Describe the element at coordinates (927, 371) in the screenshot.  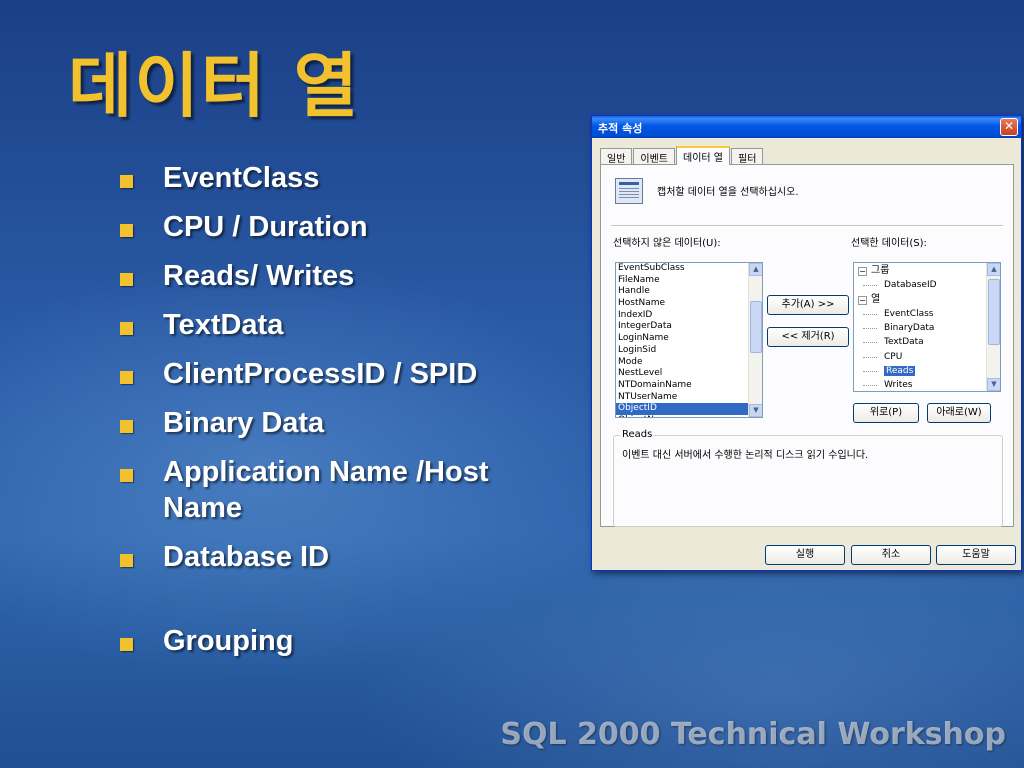
I see `tree-item: Reads` at that location.